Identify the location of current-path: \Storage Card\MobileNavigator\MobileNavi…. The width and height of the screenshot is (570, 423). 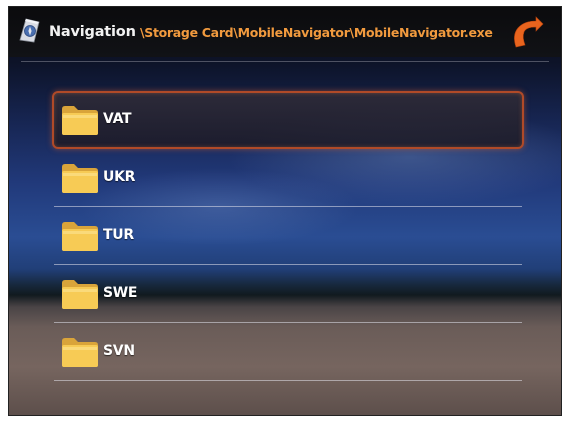
(316, 32).